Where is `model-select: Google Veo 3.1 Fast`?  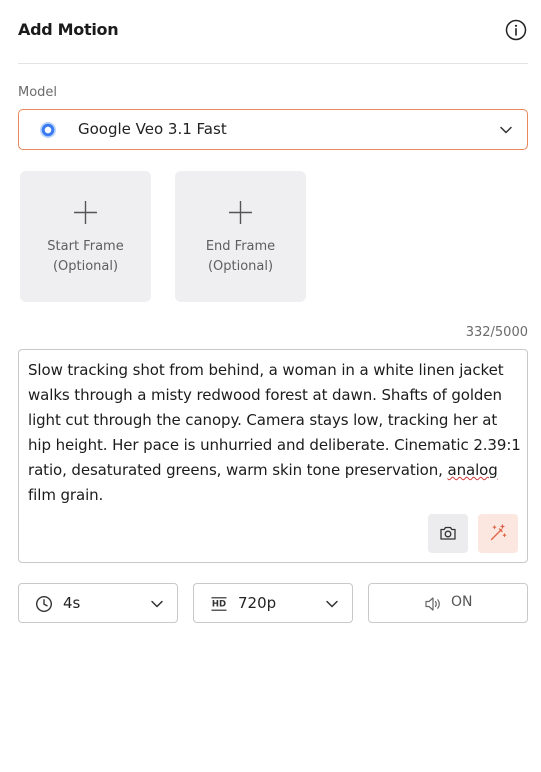 model-select: Google Veo 3.1 Fast is located at coordinates (273, 129).